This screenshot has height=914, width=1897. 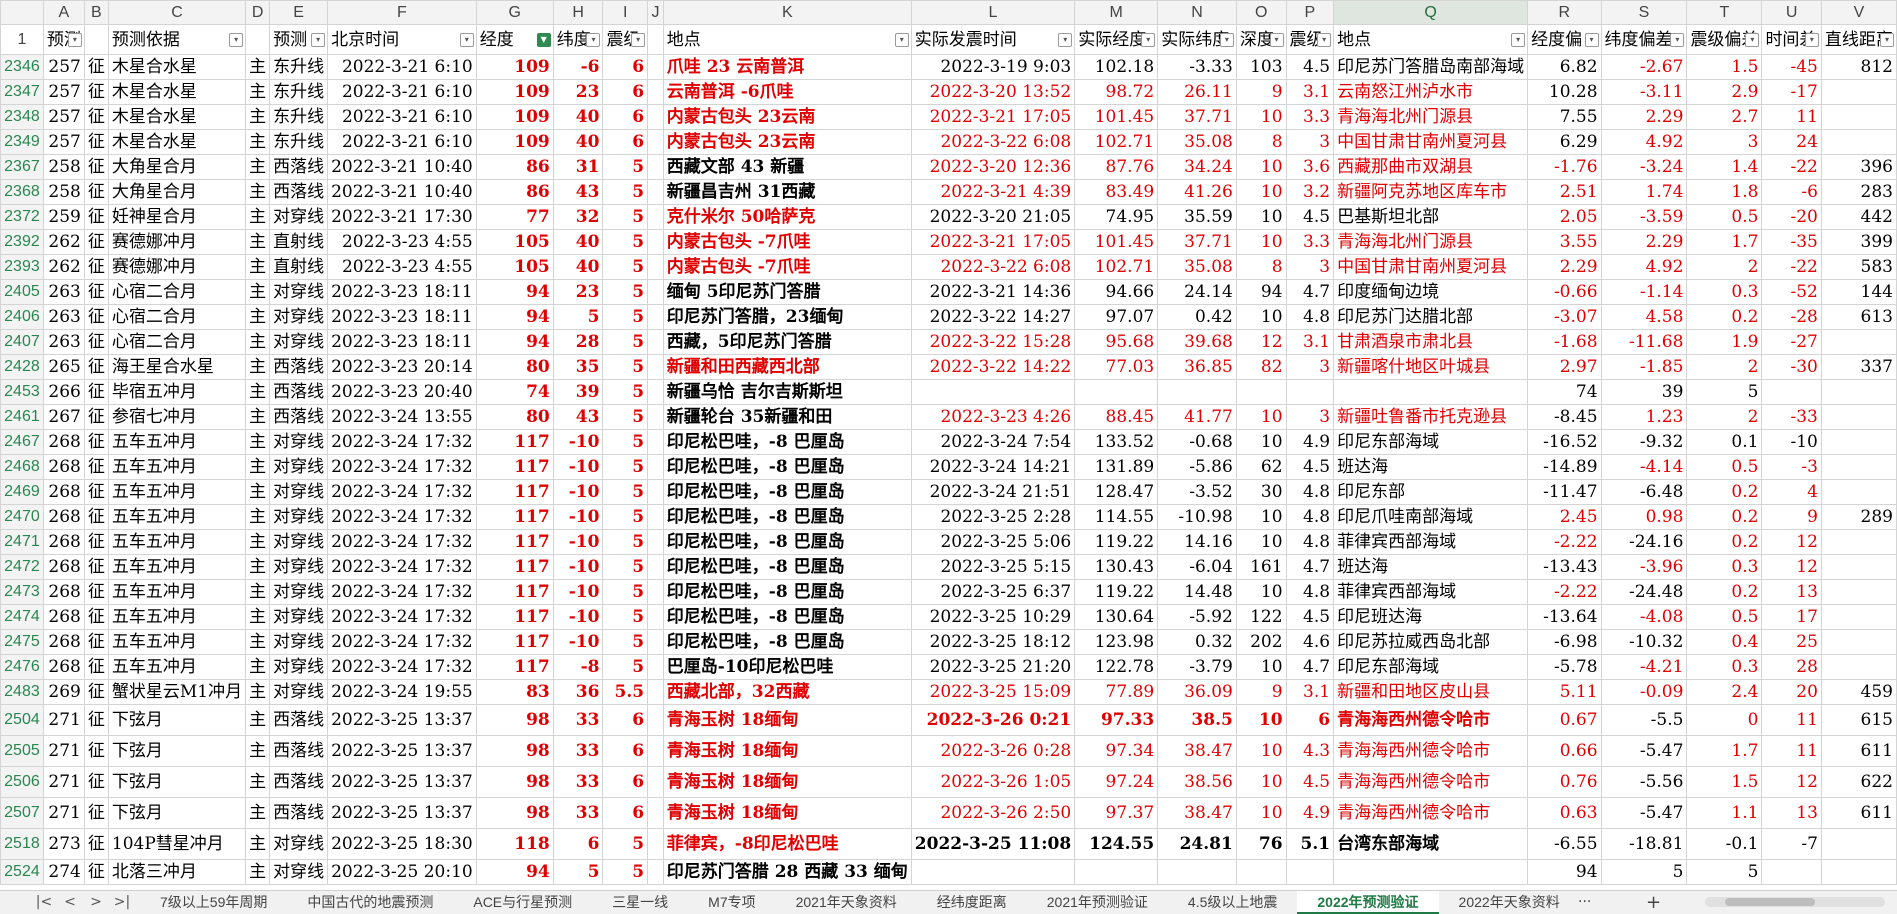 What do you see at coordinates (787, 592) in the screenshot?
I see `cell-k: 印尼松巴哇，-8 巴厘岛` at bounding box center [787, 592].